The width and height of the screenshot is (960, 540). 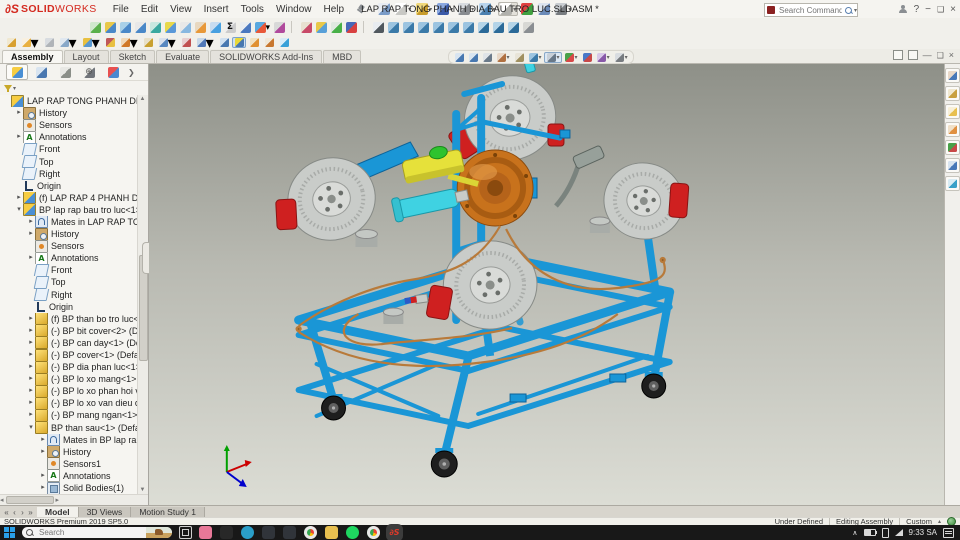 I want to click on doc-close-button: ×, so click(x=951, y=55).